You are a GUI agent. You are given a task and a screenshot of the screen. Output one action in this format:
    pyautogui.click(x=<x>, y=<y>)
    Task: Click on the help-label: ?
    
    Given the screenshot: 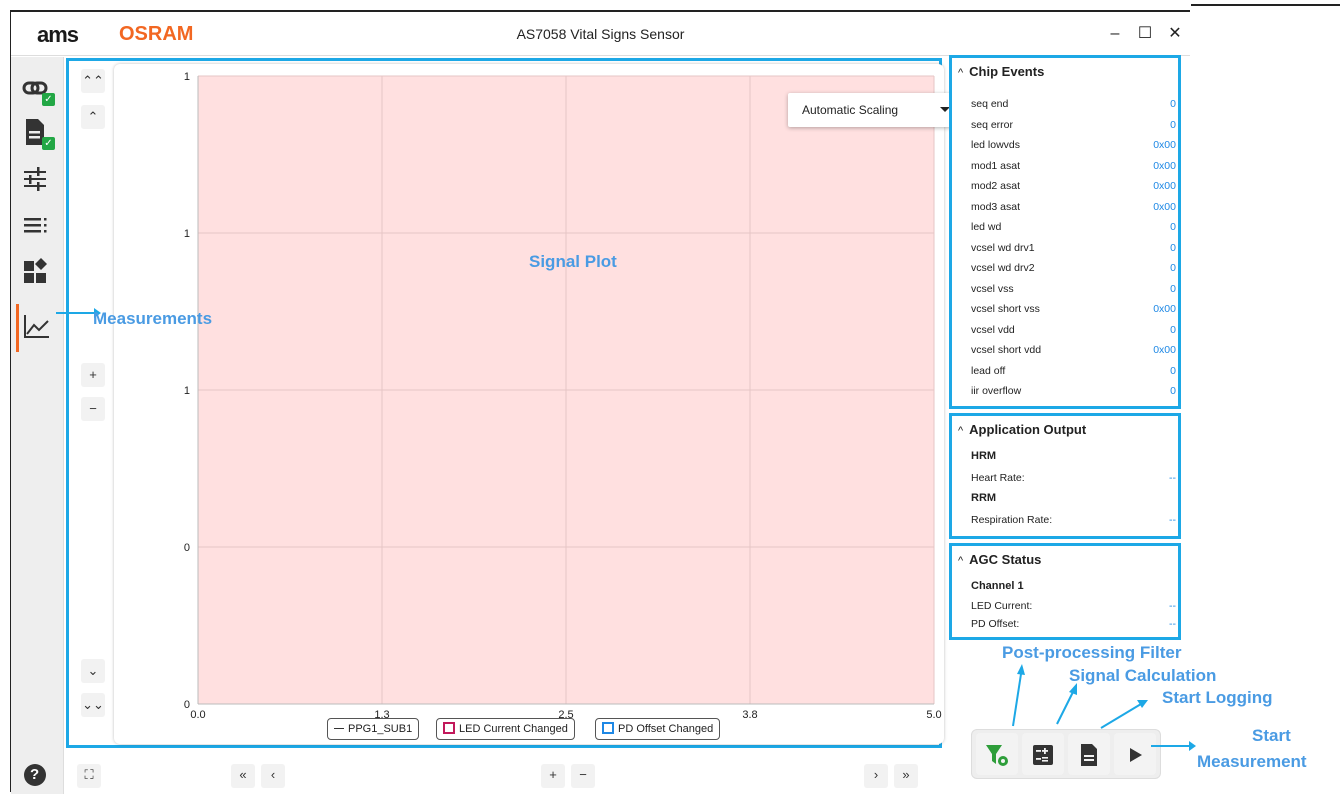 What is the action you would take?
    pyautogui.click(x=35, y=774)
    